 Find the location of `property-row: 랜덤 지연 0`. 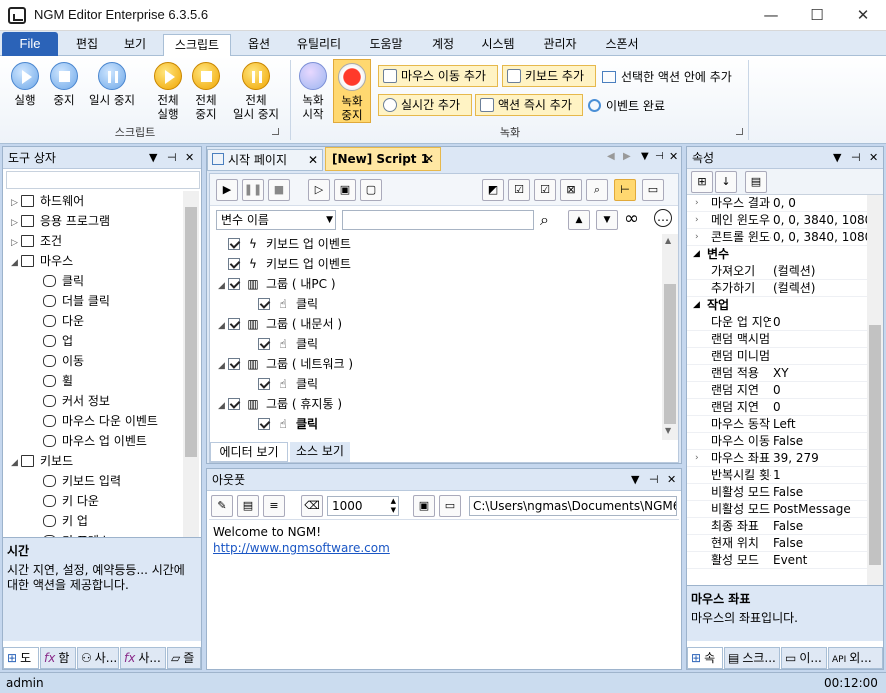

property-row: 랜덤 지연 0 is located at coordinates (777, 407).